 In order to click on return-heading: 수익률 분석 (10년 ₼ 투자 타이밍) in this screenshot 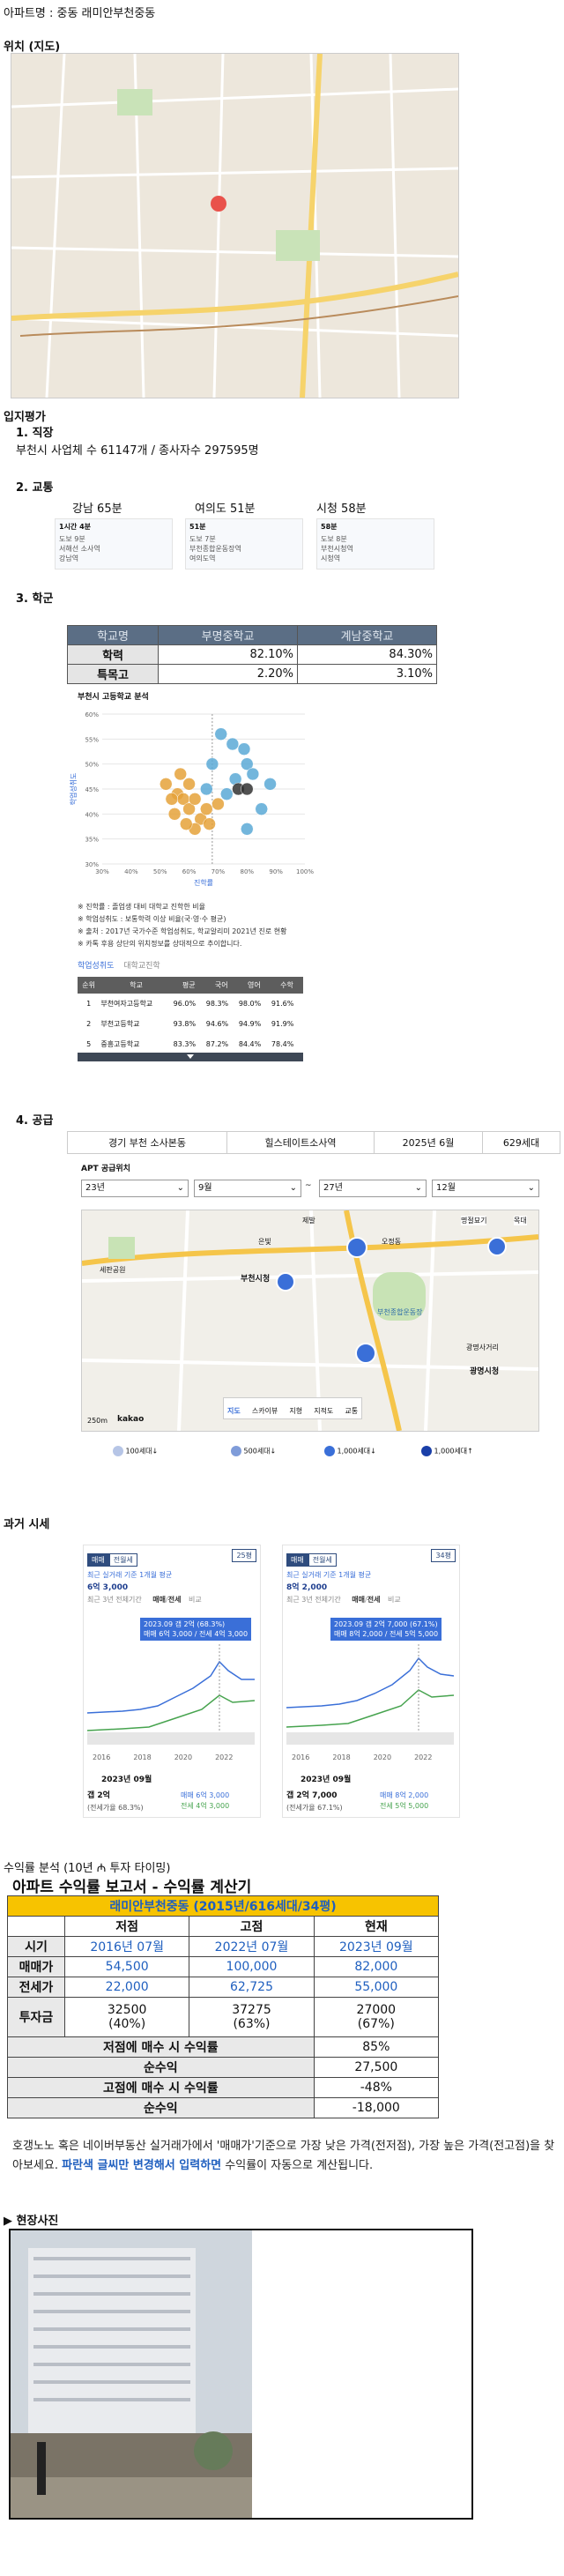, I will do `click(87, 1869)`.